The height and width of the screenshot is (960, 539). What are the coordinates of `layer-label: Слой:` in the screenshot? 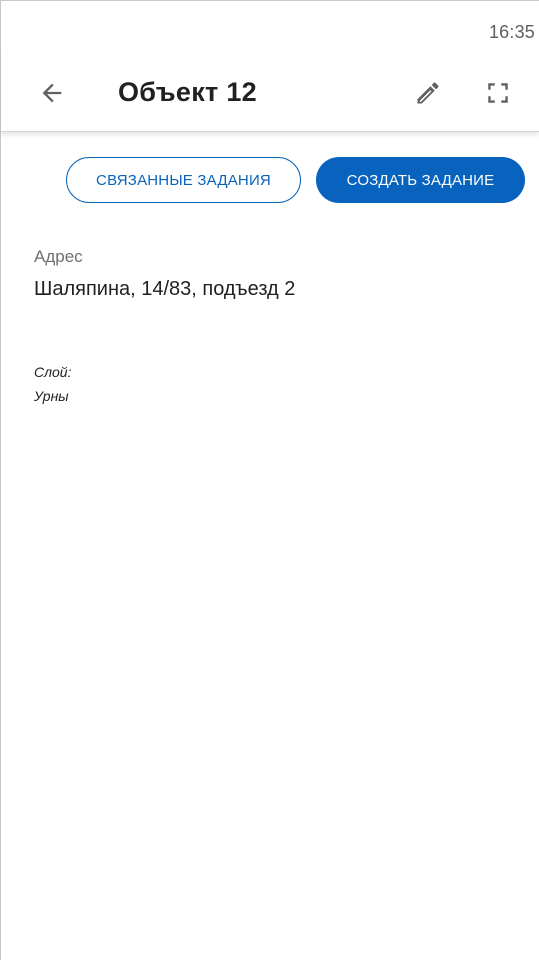 It's located at (53, 372).